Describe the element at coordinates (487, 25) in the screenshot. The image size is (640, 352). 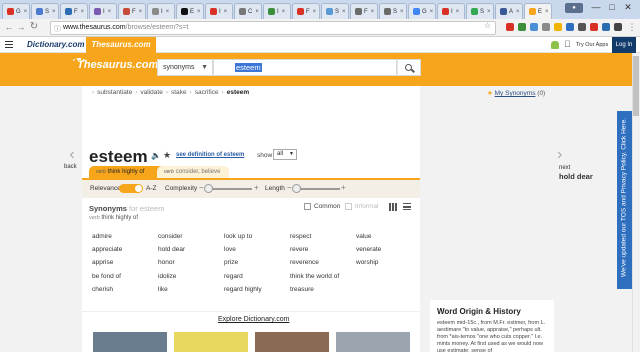
I see `bookmark-star-icon: ☆` at that location.